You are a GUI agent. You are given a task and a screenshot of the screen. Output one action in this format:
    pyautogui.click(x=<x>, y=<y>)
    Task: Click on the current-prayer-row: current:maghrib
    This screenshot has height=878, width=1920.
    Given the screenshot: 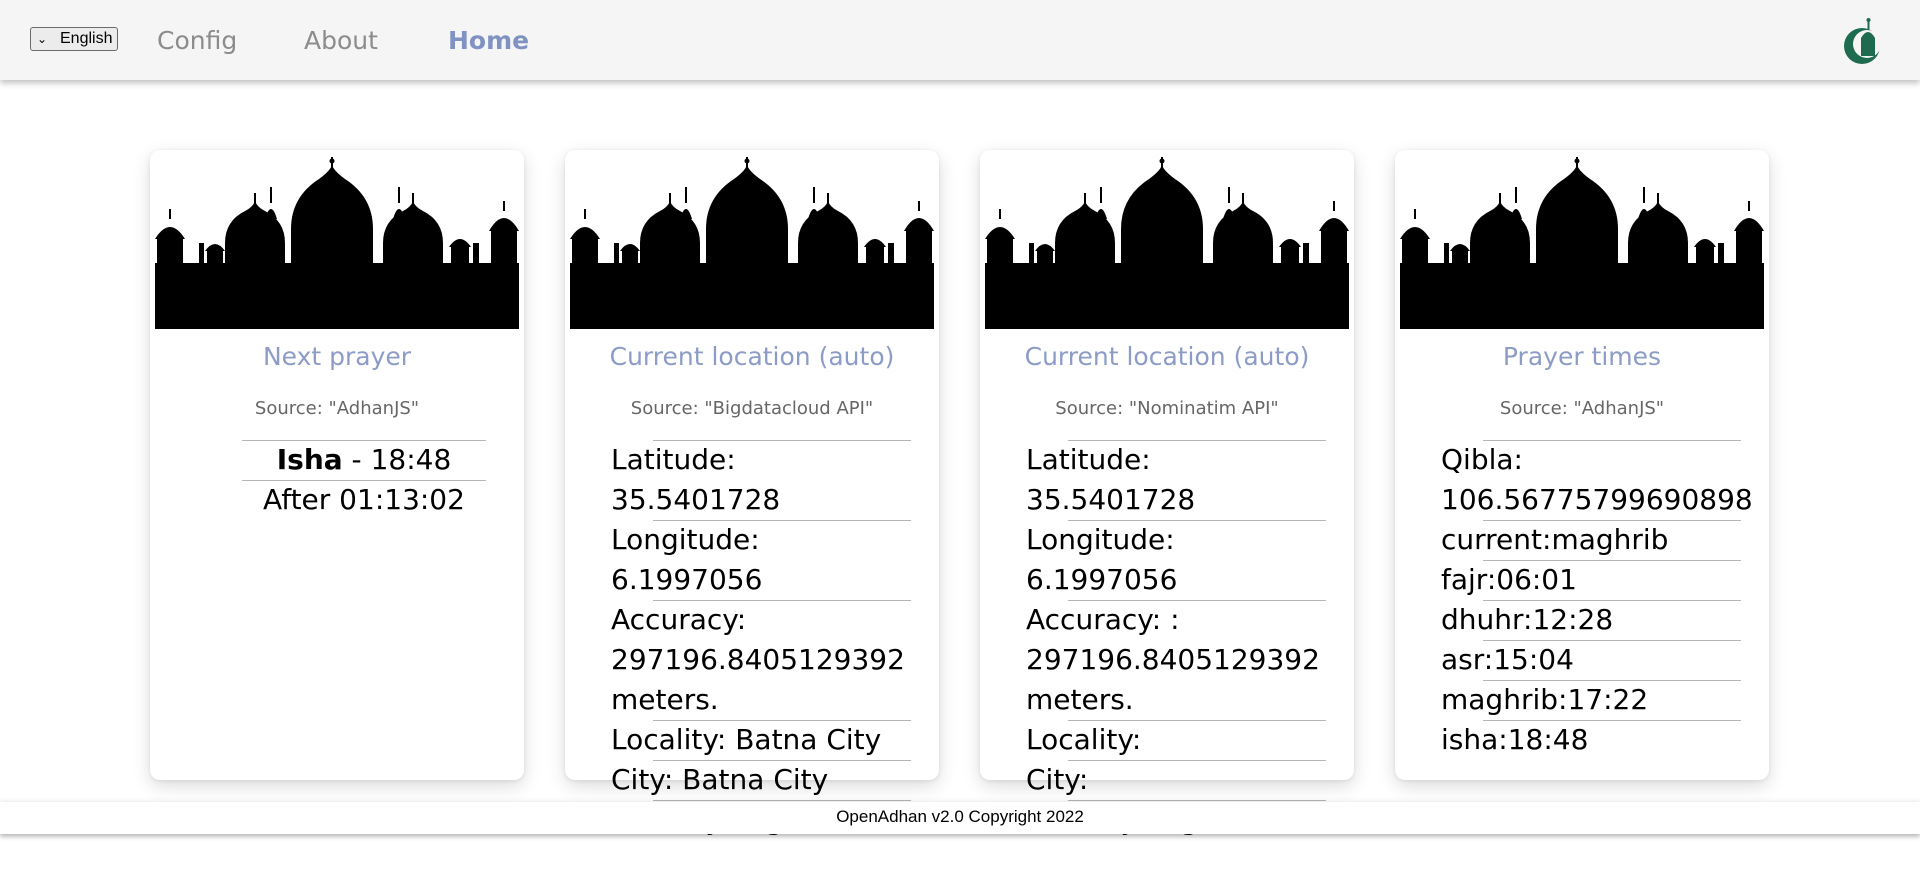 What is the action you would take?
    pyautogui.click(x=1591, y=540)
    